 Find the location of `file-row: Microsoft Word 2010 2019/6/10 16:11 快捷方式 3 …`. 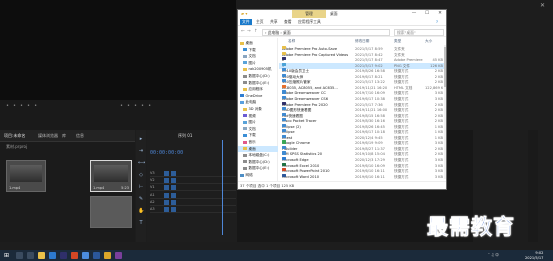

file-row: Microsoft Word 2010 2019/6/10 16:11 快捷方式 3 … is located at coordinates (362, 176).